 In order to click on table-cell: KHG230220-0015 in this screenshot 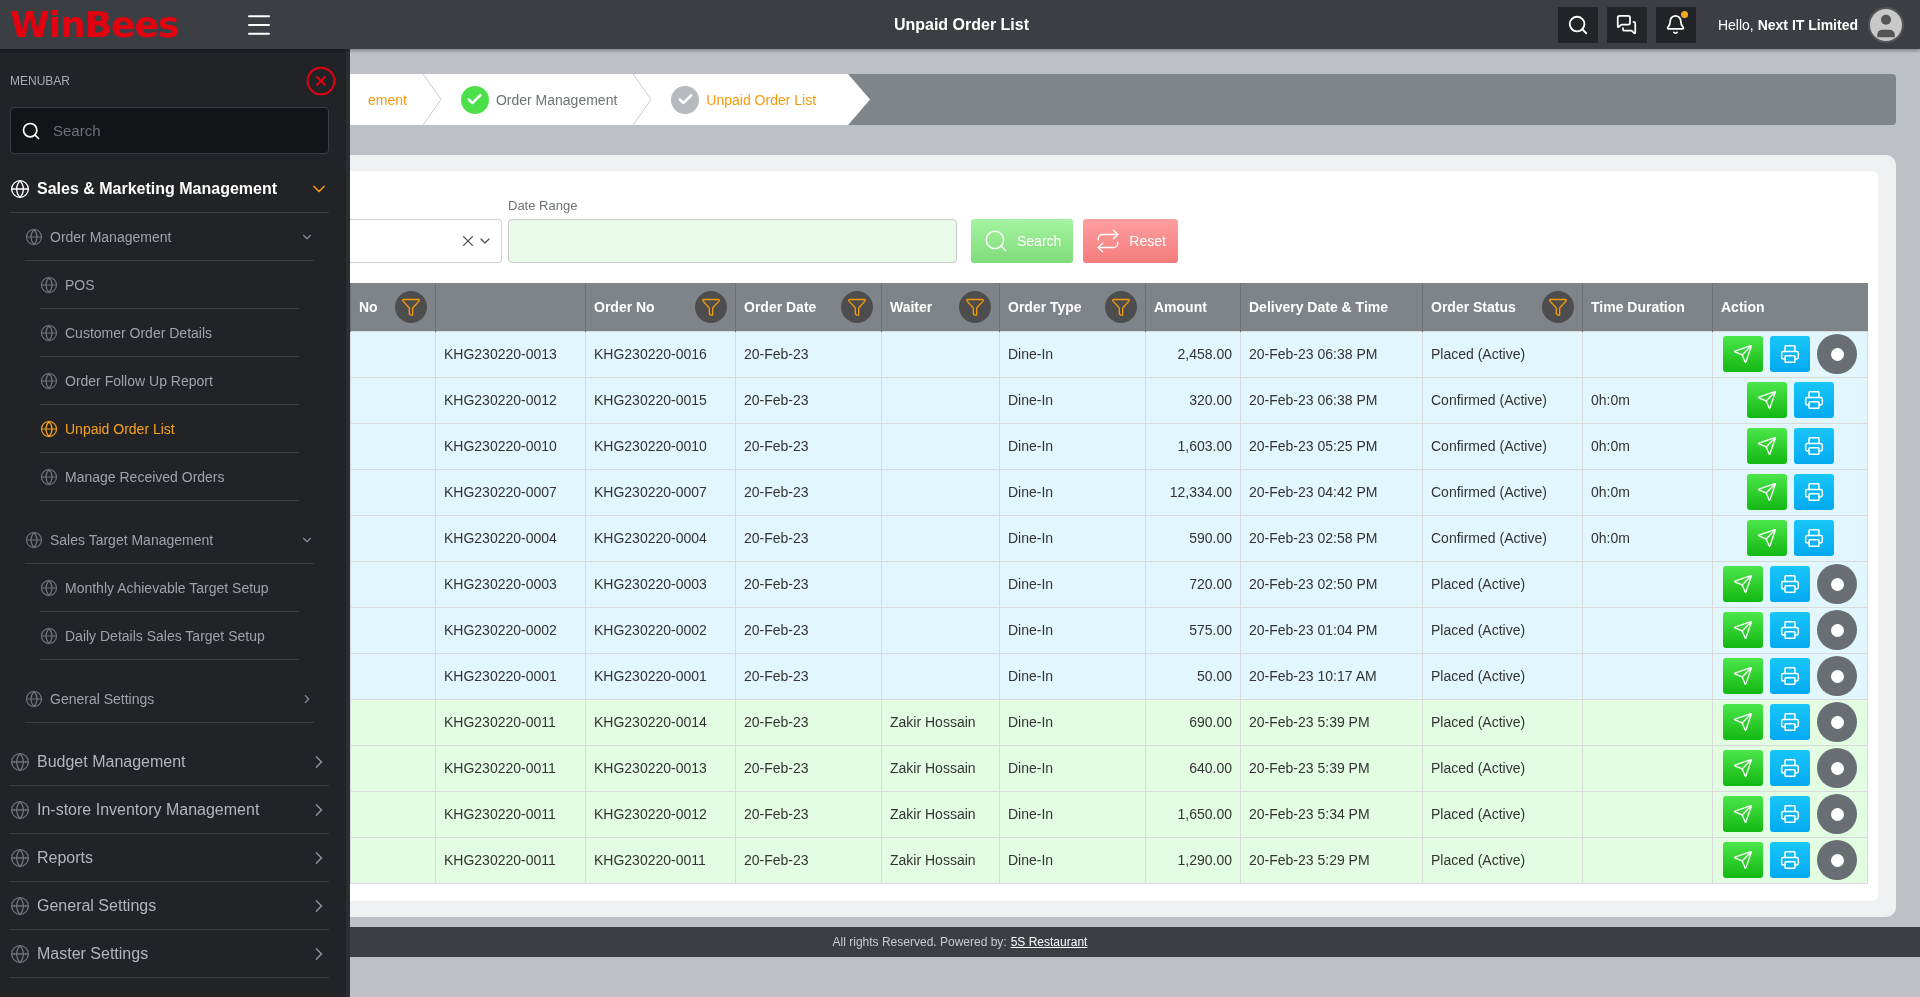, I will do `click(660, 400)`.